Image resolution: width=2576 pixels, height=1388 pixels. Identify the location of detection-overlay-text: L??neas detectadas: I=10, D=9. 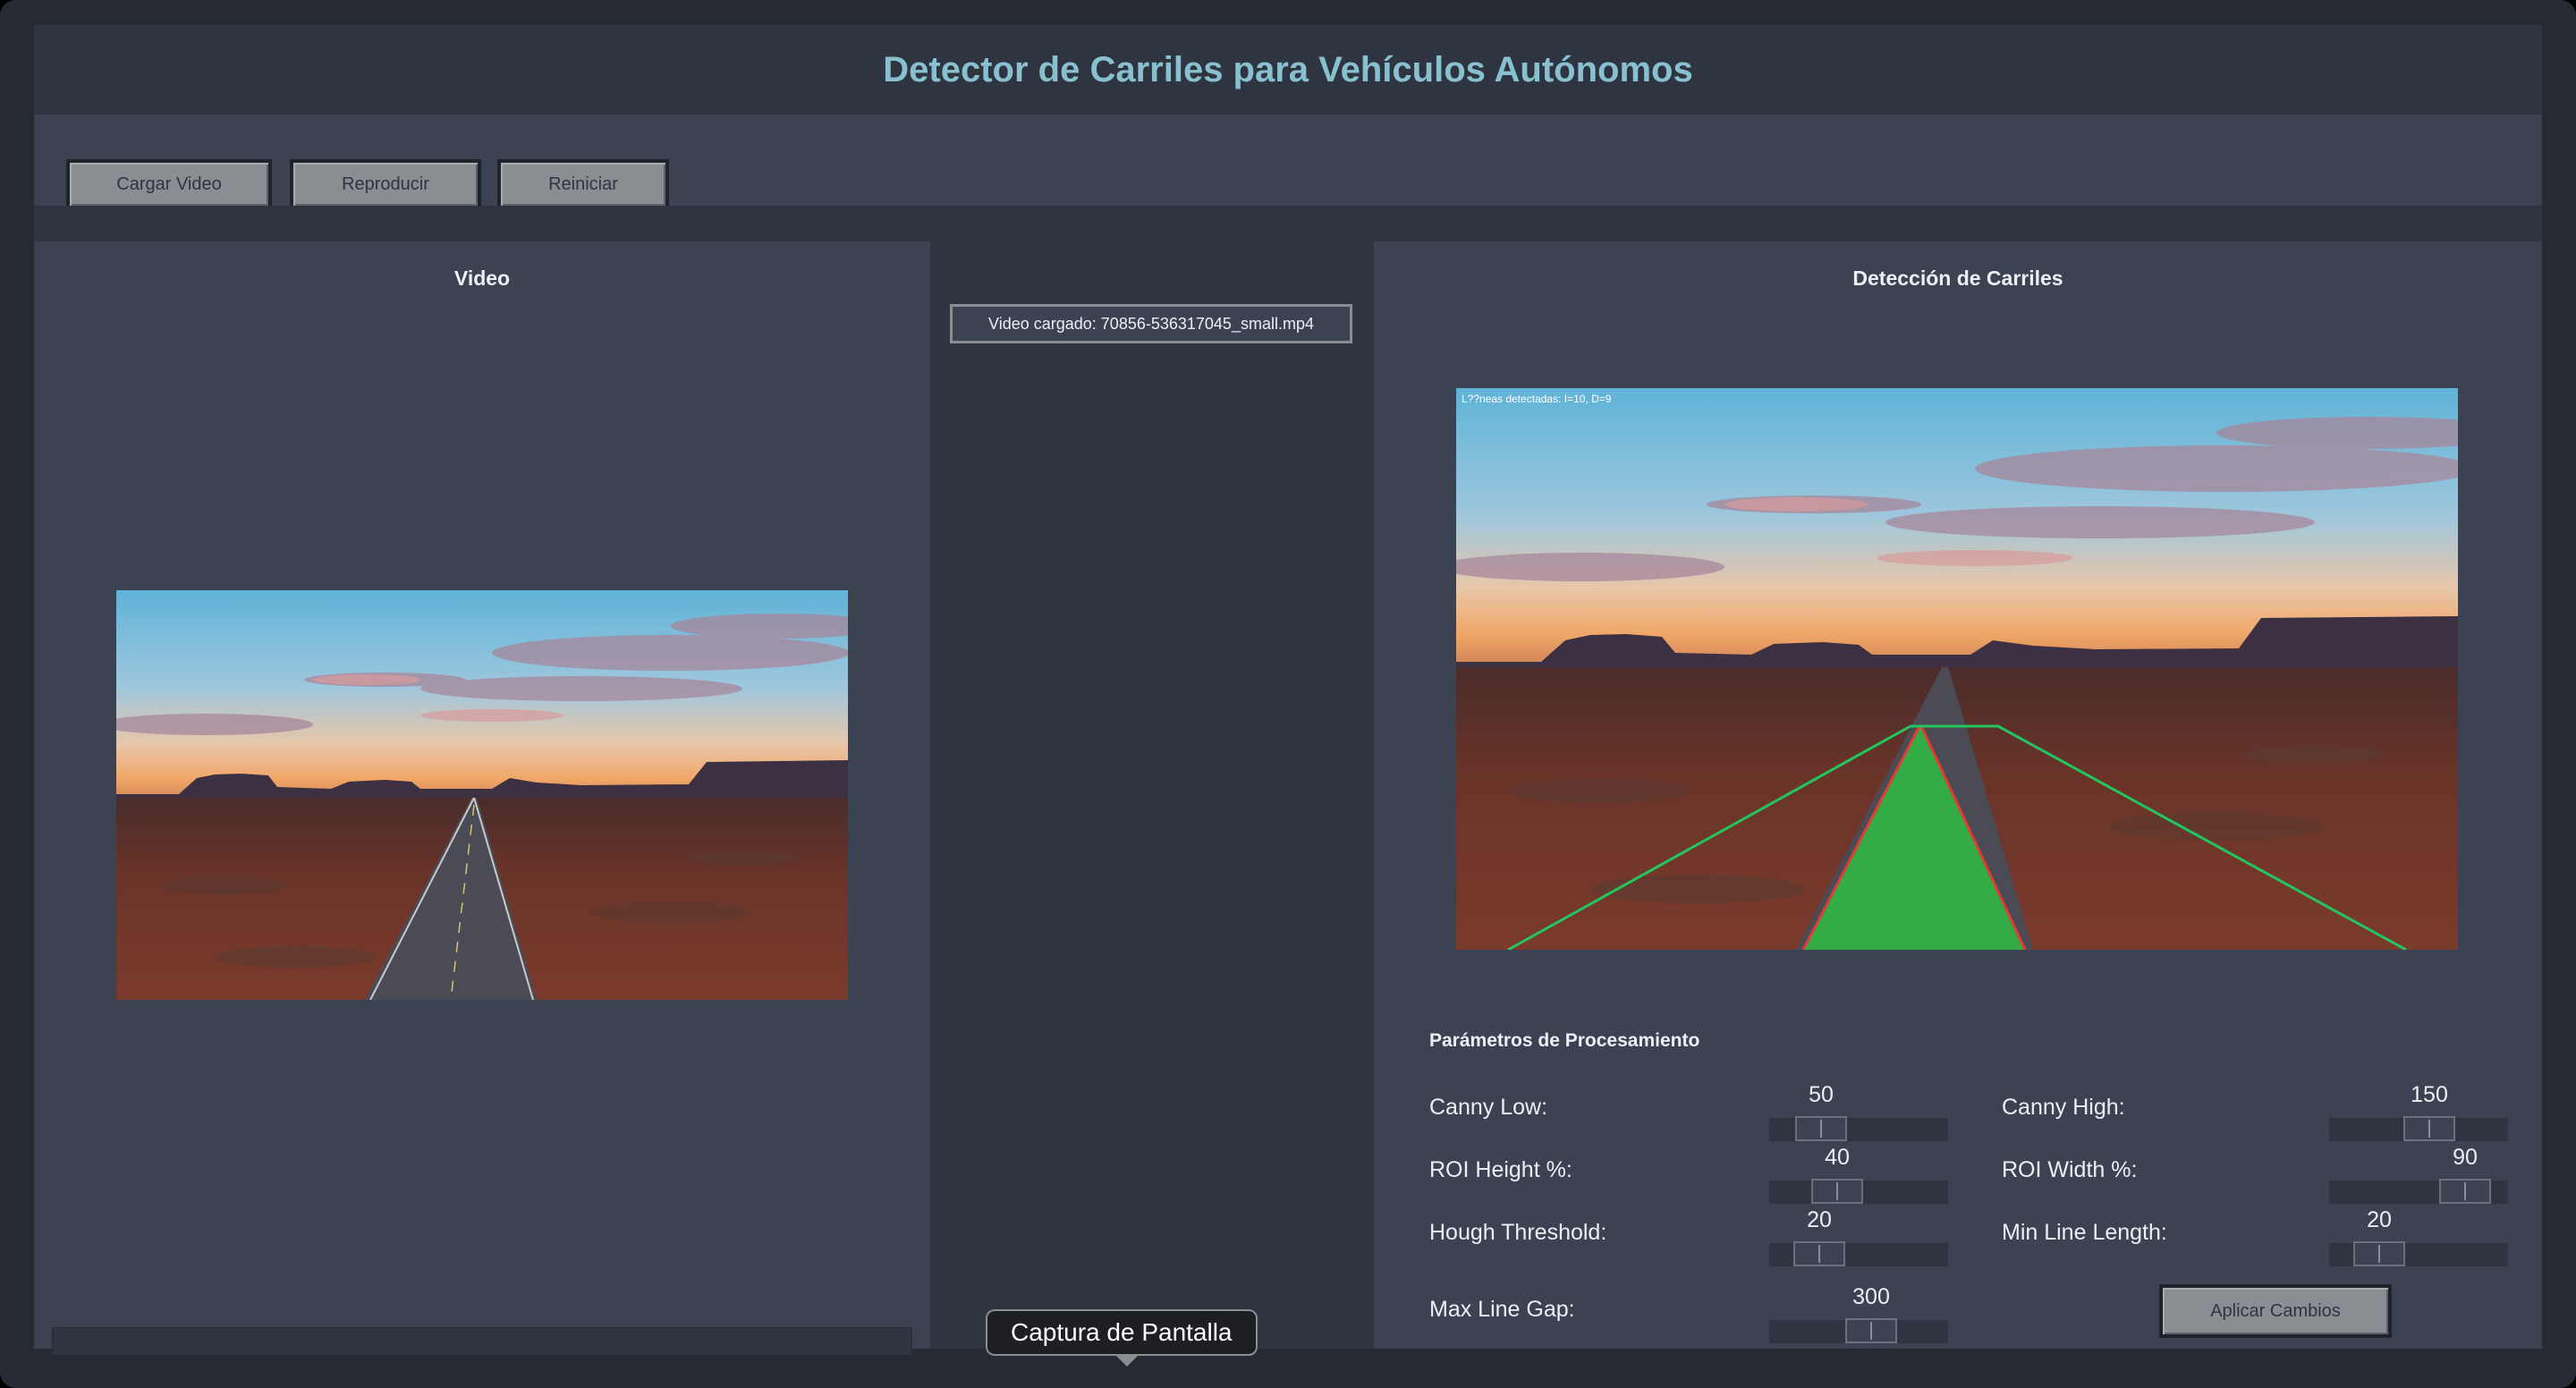
(1537, 399).